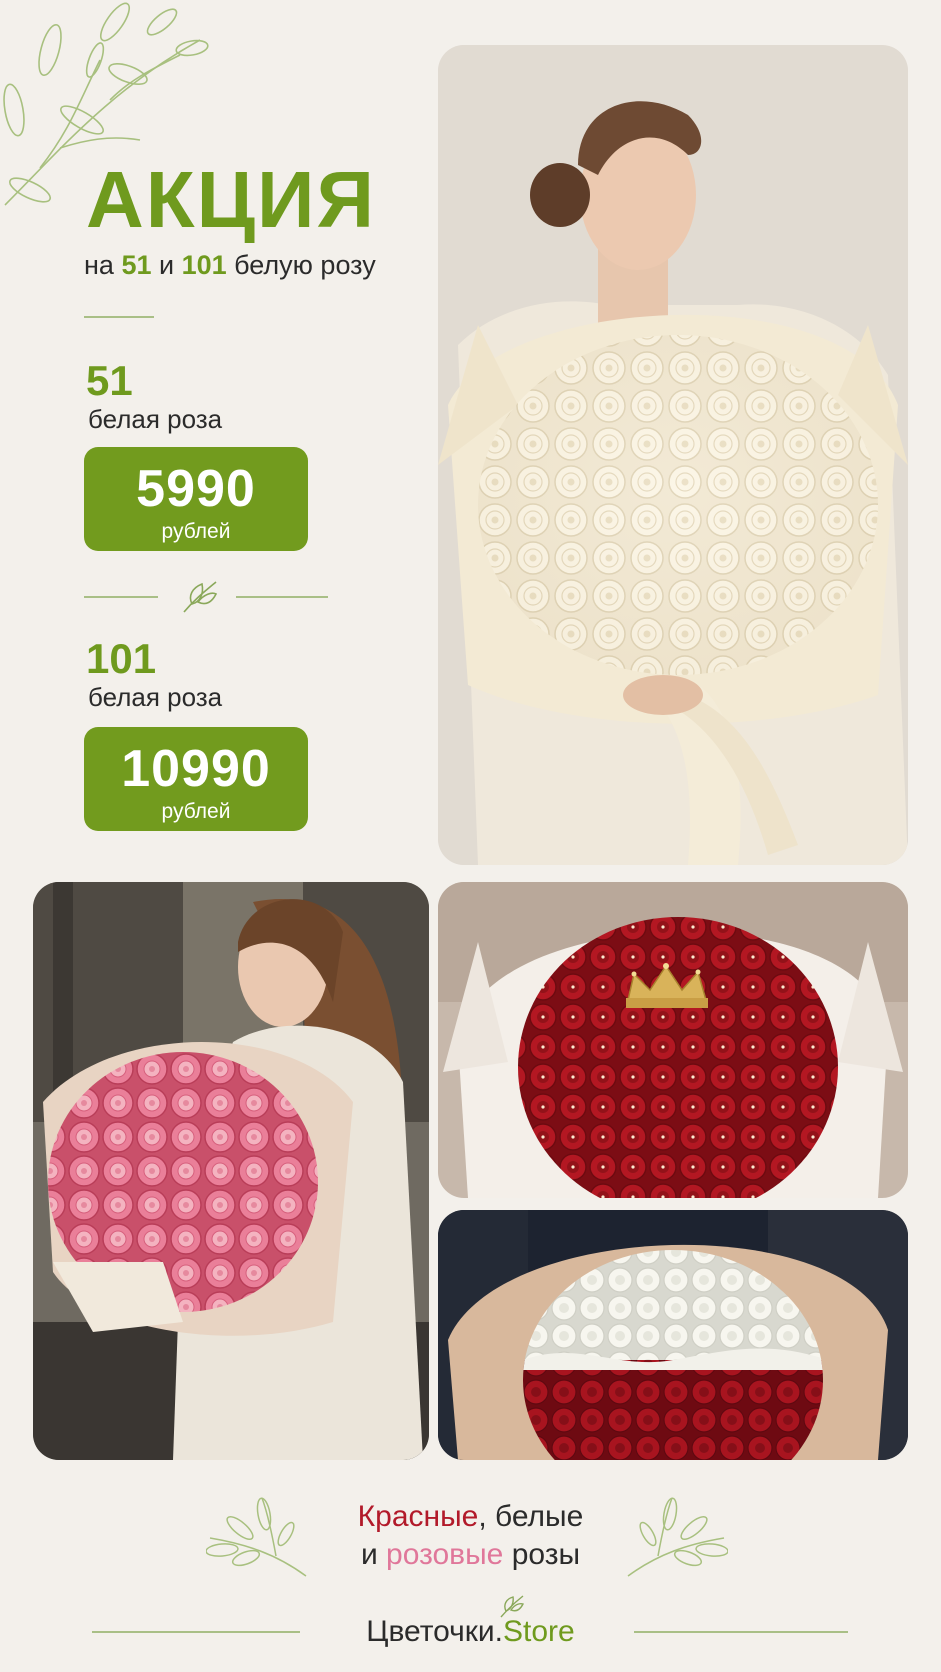 The height and width of the screenshot is (1672, 941). What do you see at coordinates (119, 317) in the screenshot?
I see `divider` at bounding box center [119, 317].